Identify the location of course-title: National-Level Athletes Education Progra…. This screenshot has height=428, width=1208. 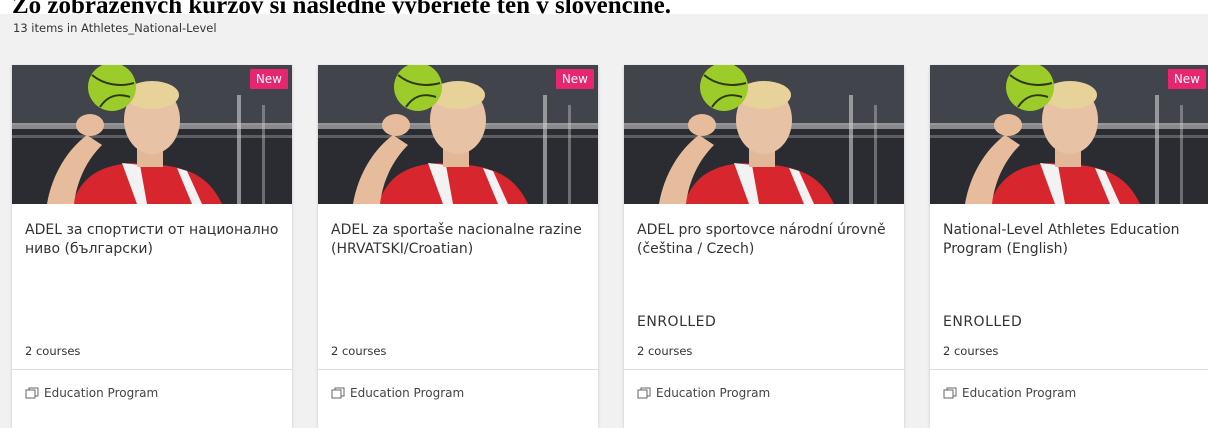
(1070, 240).